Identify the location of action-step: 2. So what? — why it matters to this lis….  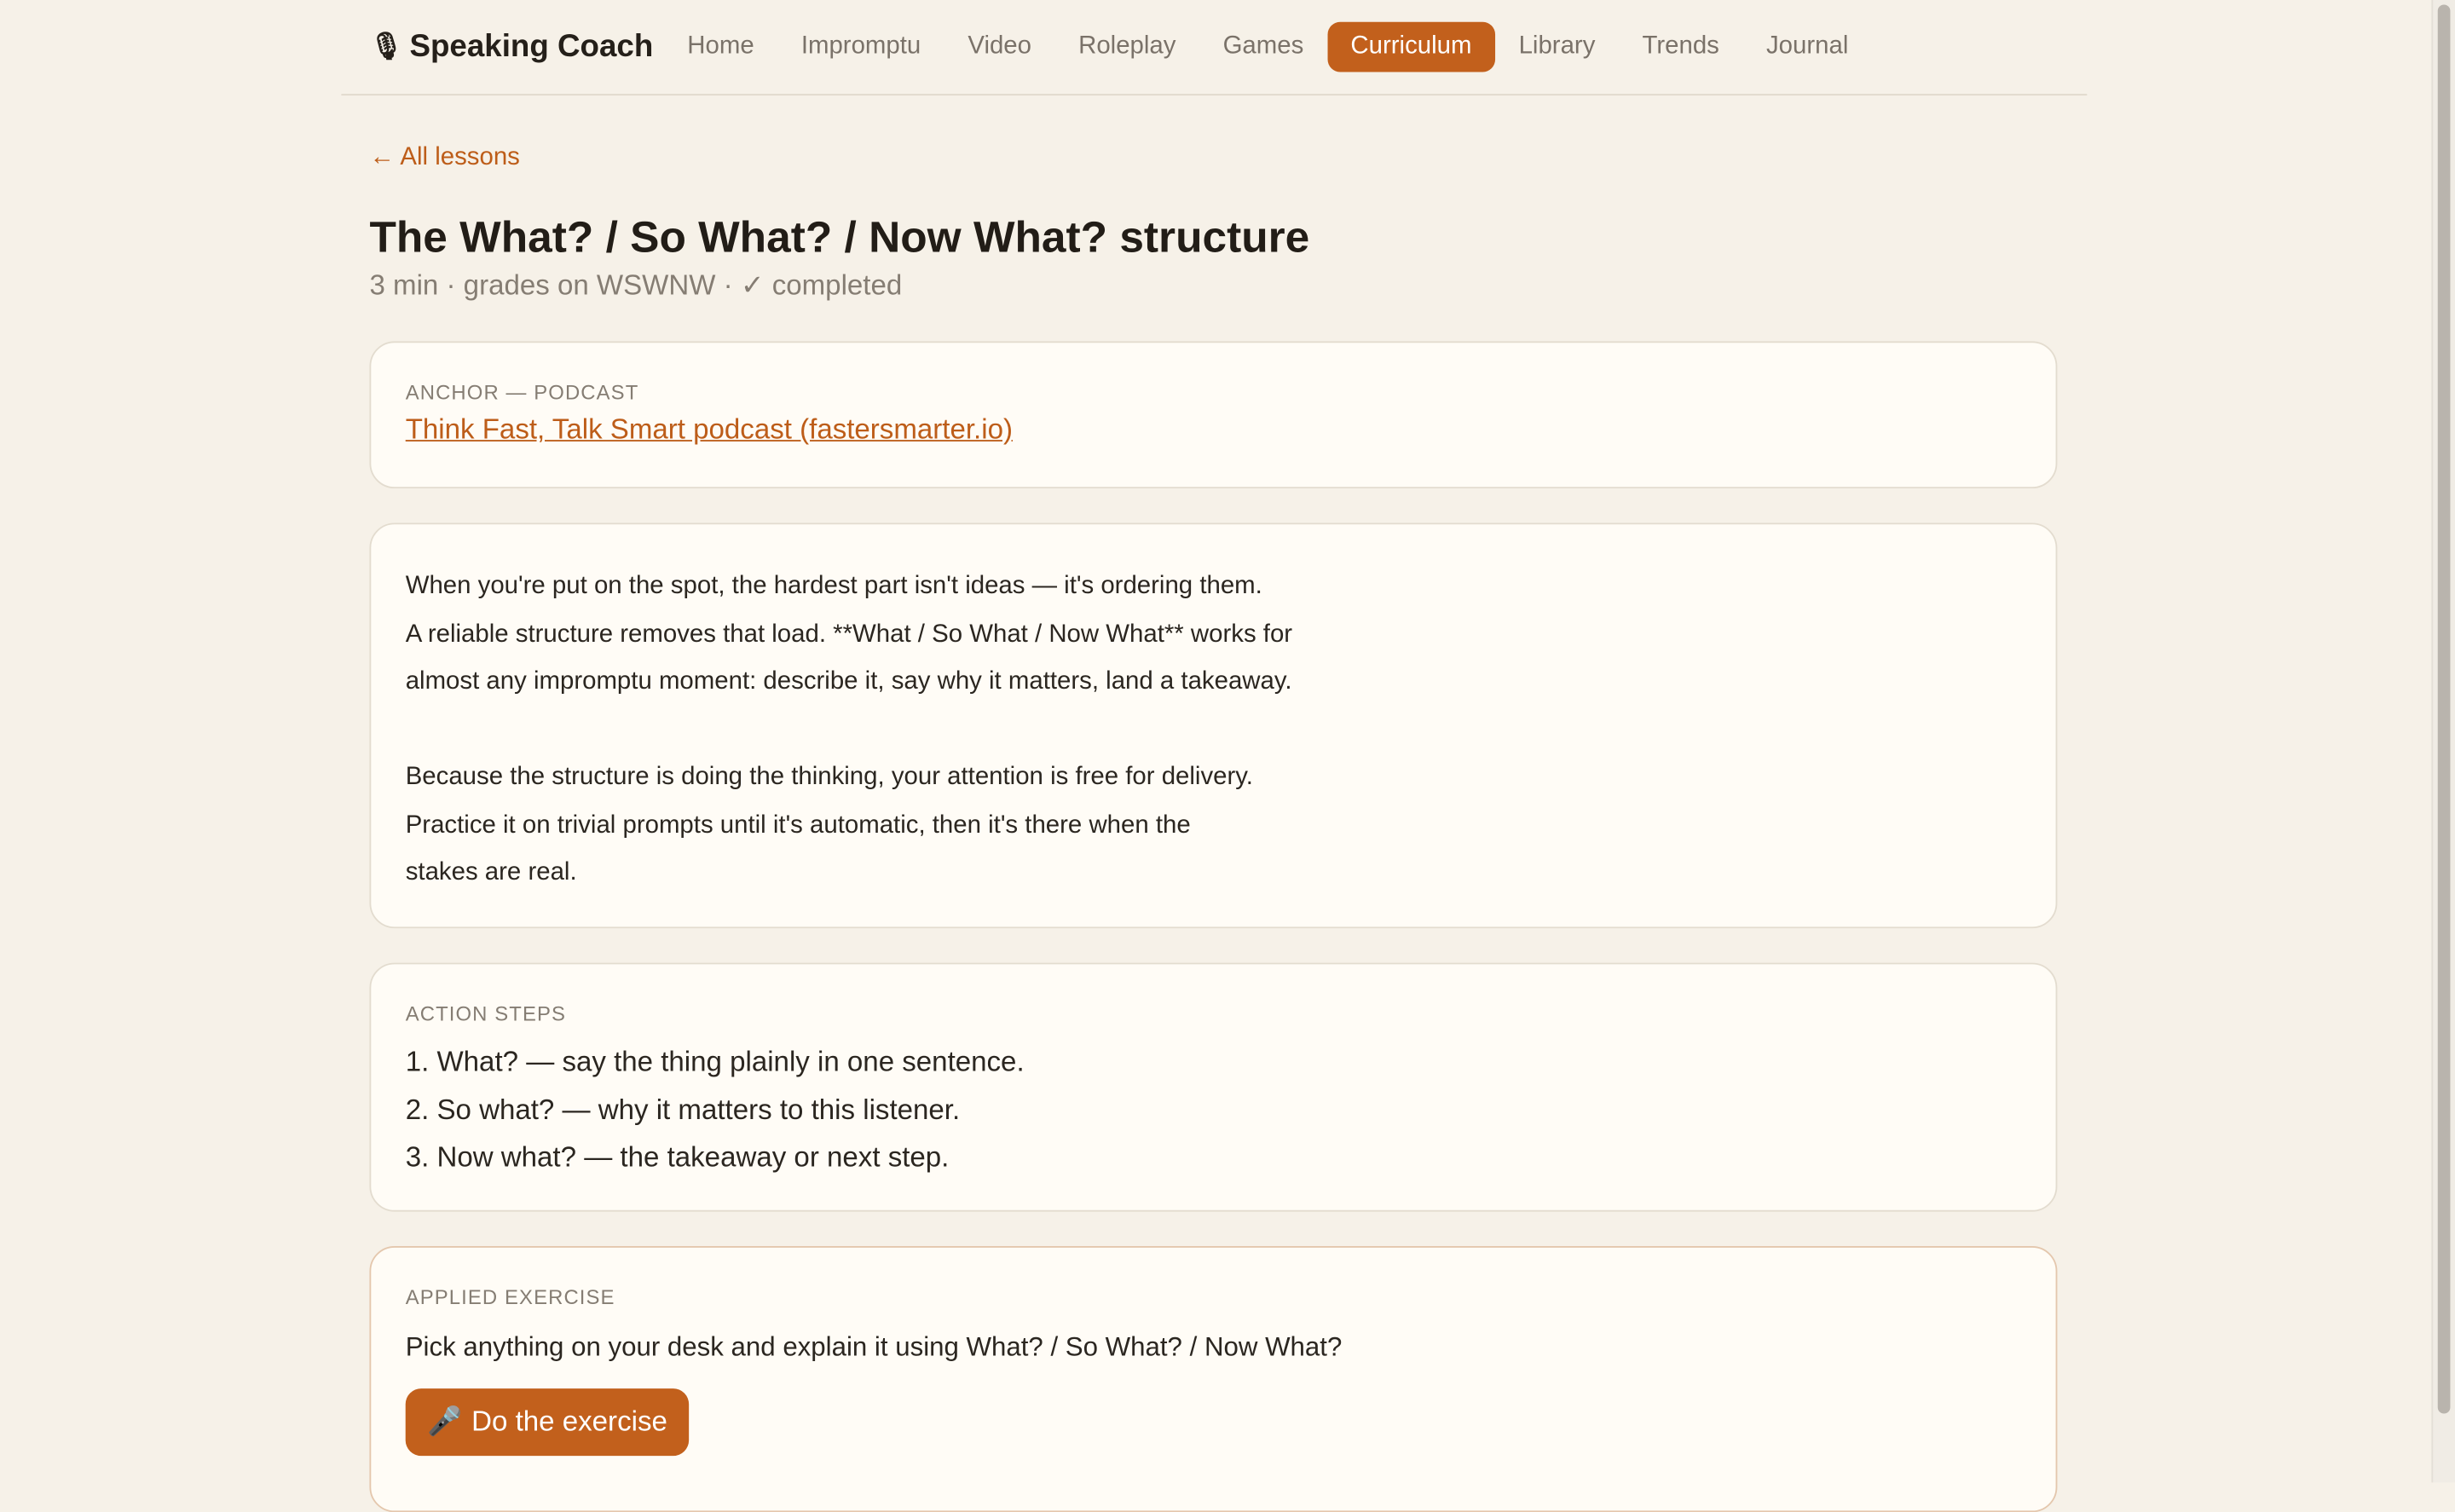
(683, 1109).